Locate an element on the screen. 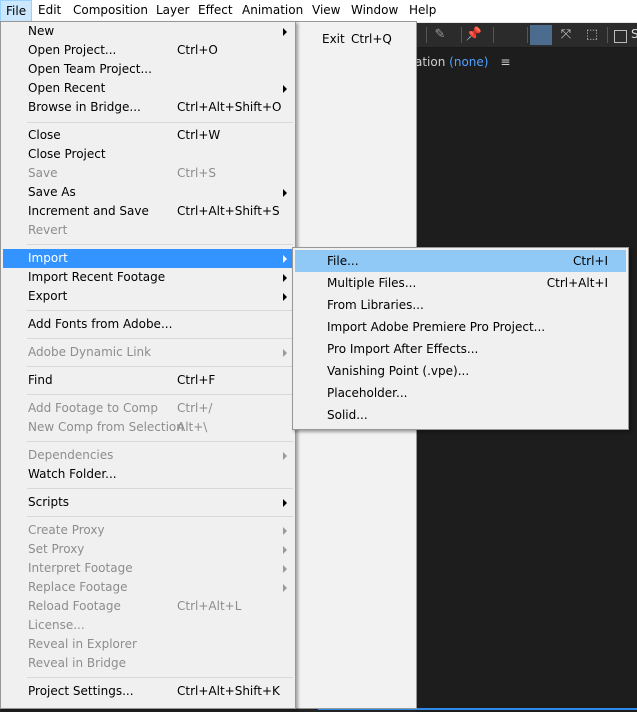 Image resolution: width=637 pixels, height=712 pixels. menu-effect: Effect is located at coordinates (215, 11).